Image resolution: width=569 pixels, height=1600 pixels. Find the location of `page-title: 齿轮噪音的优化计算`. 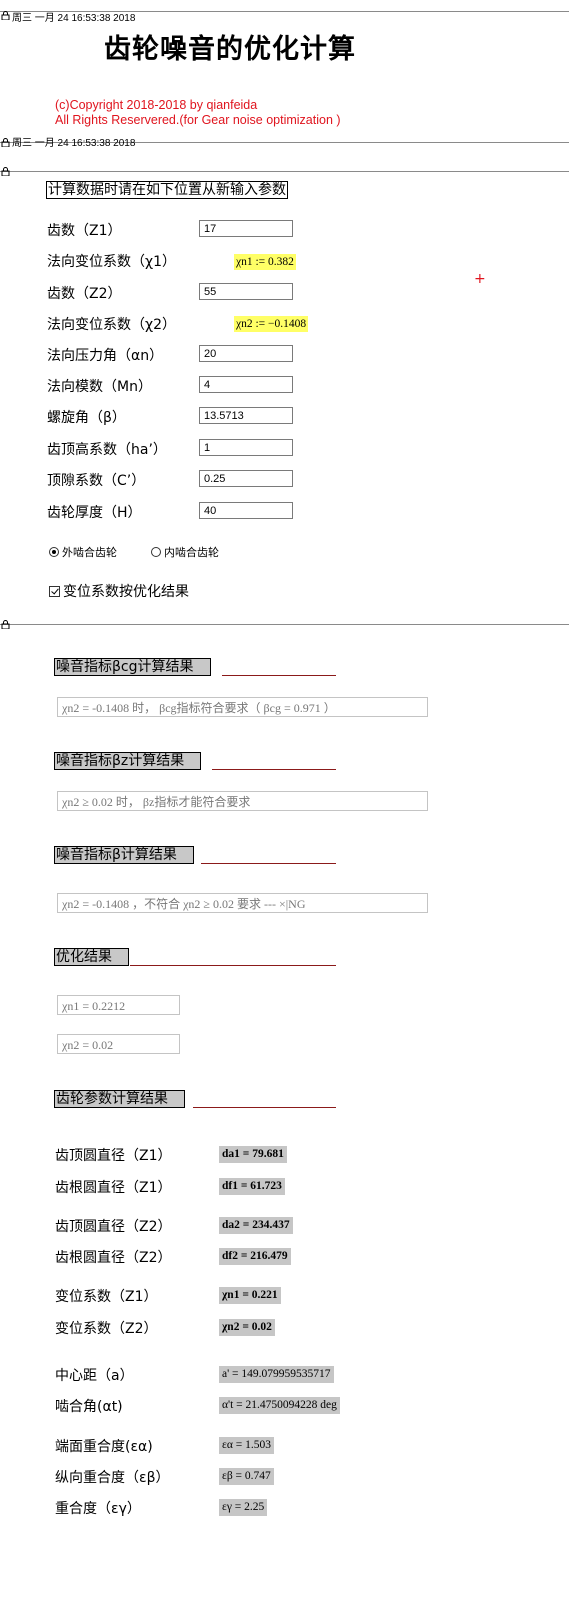

page-title: 齿轮噪音的优化计算 is located at coordinates (230, 49).